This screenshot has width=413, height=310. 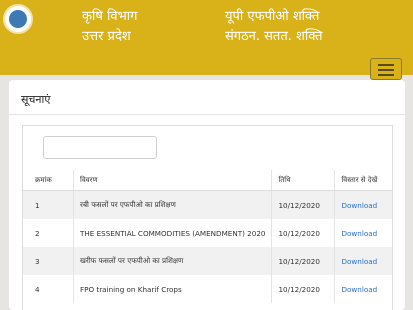 What do you see at coordinates (172, 289) in the screenshot?
I see `row-description: FPO training on Kharif Crops` at bounding box center [172, 289].